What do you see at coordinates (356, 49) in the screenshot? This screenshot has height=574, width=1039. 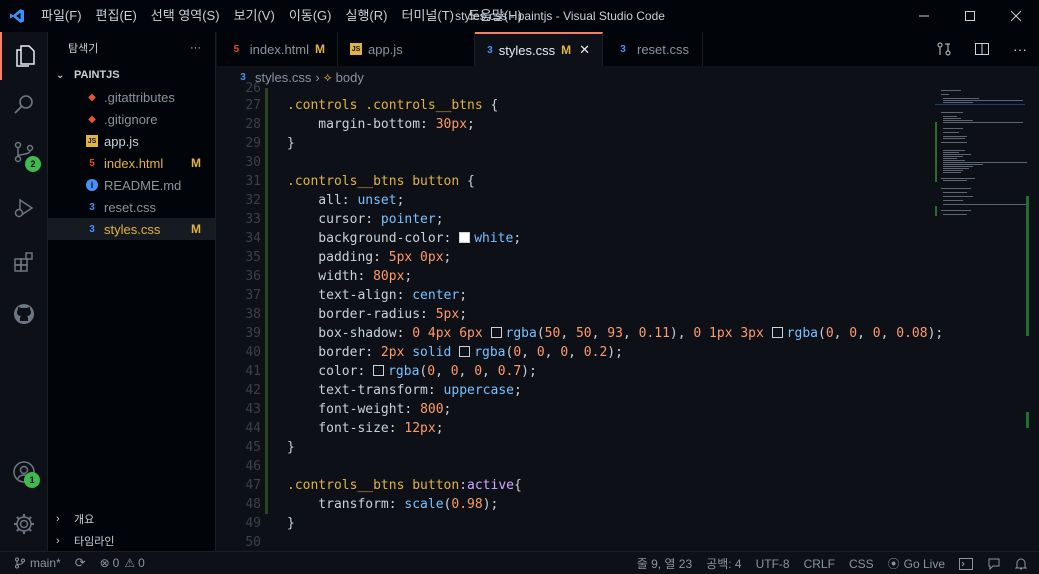 I see `js-icon: JS` at bounding box center [356, 49].